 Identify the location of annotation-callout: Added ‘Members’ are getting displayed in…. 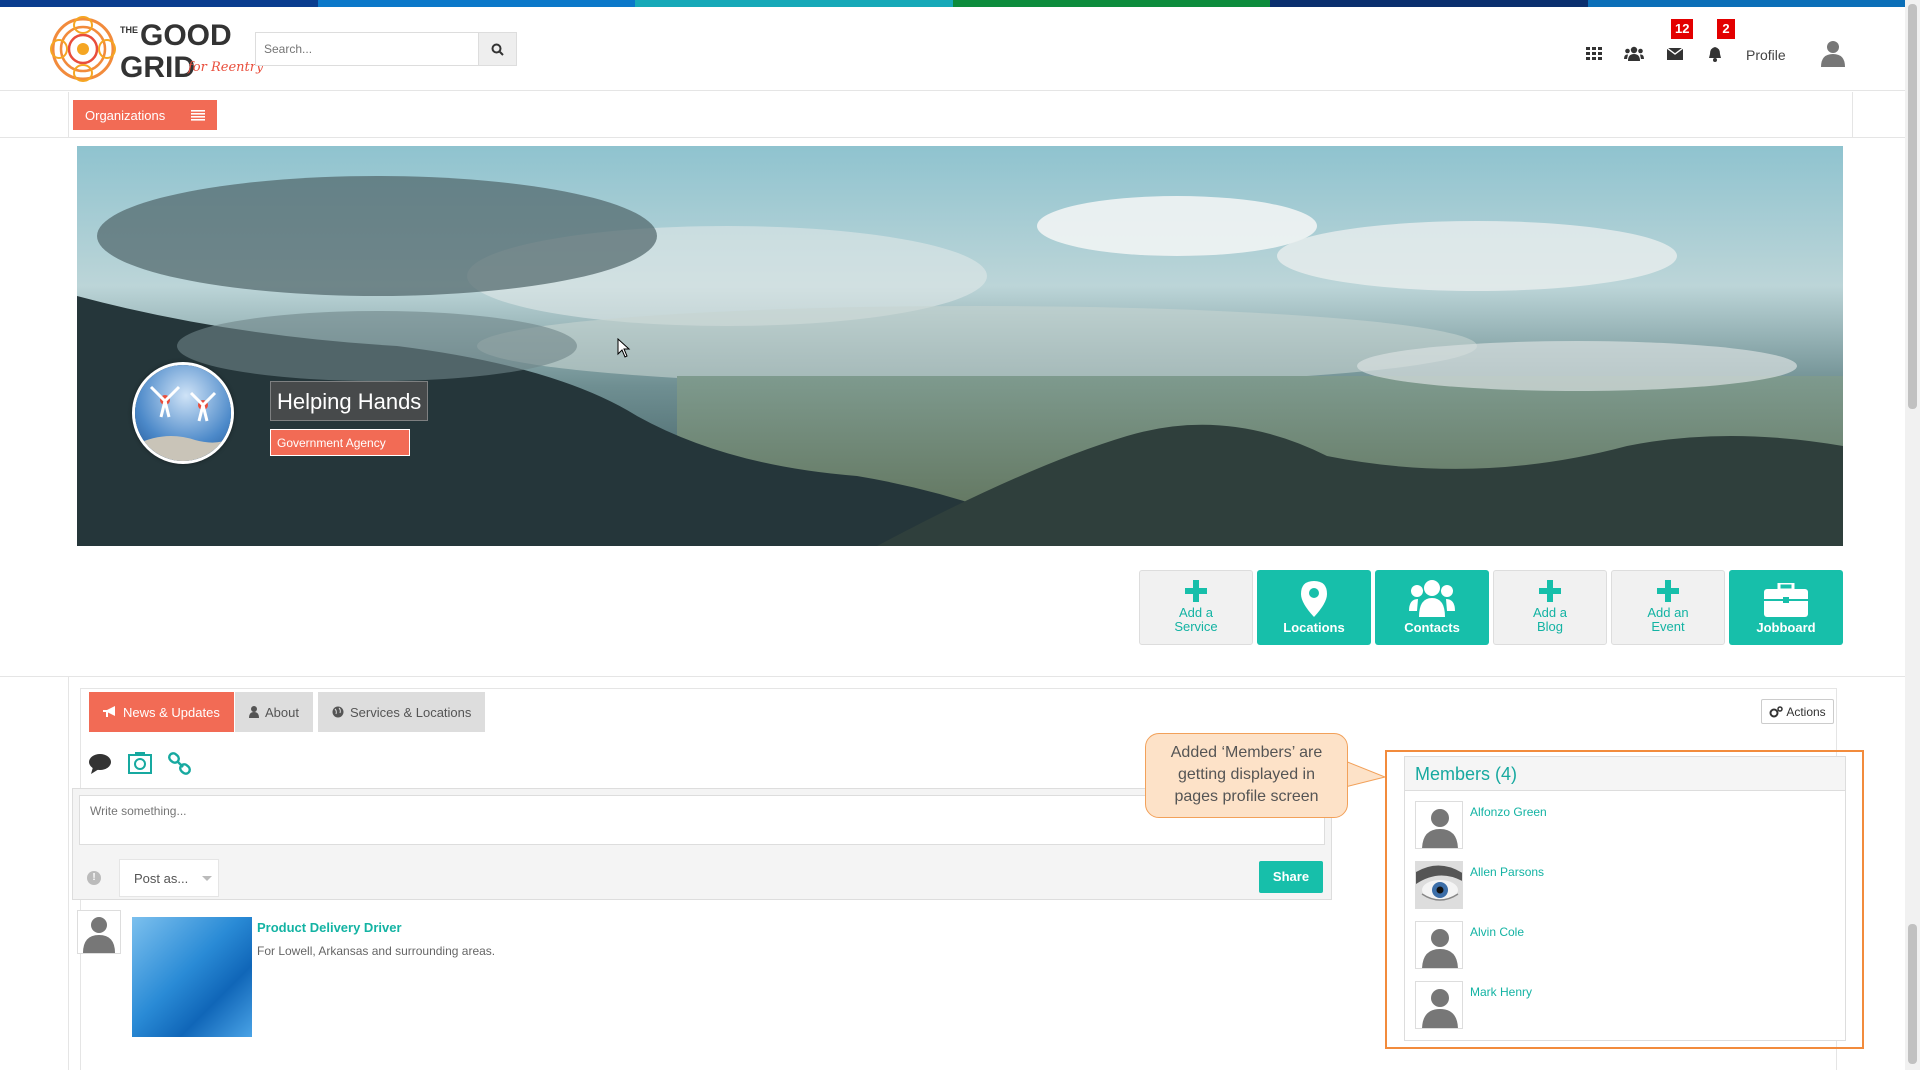
(1246, 775).